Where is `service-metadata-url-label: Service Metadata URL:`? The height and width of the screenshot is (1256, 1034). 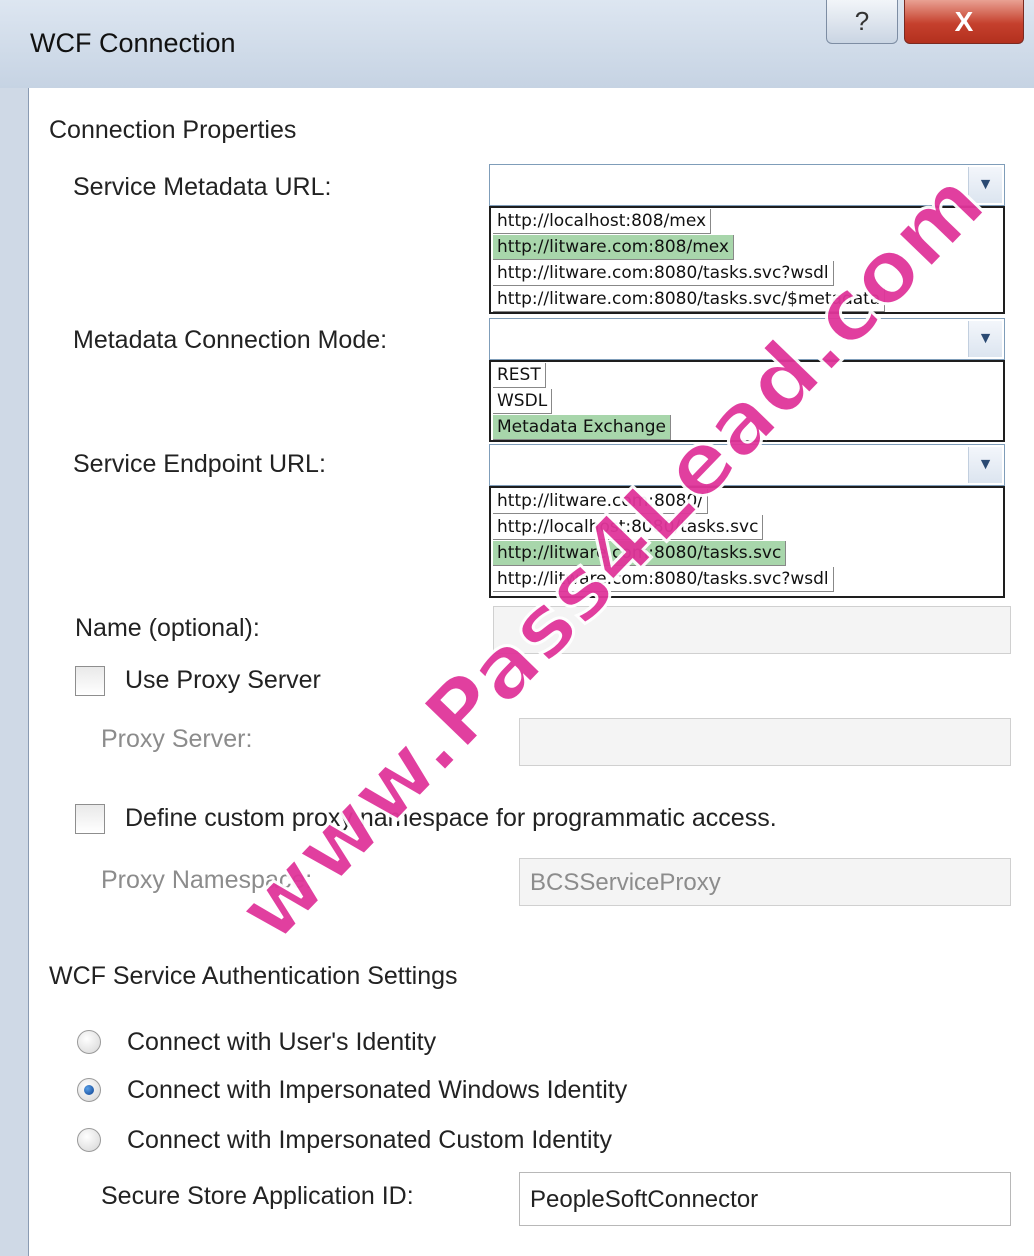
service-metadata-url-label: Service Metadata URL: is located at coordinates (202, 187).